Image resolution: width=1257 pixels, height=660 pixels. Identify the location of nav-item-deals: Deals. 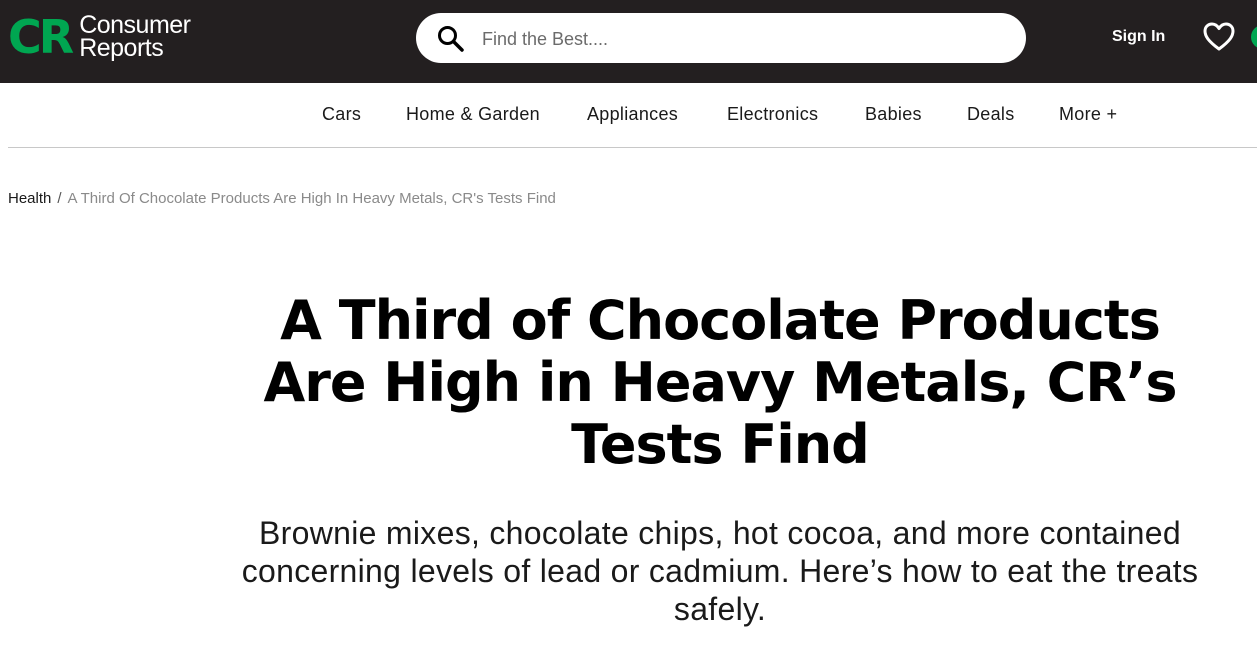
(991, 114).